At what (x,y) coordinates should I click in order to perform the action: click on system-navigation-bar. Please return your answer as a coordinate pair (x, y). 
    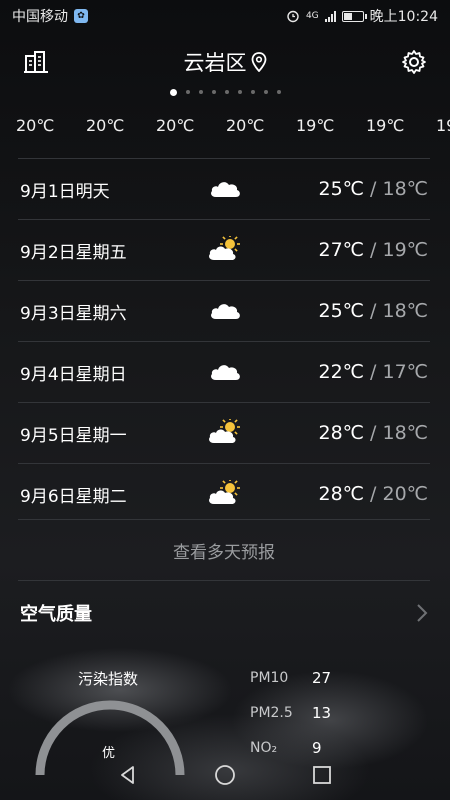
    Looking at the image, I should click on (225, 775).